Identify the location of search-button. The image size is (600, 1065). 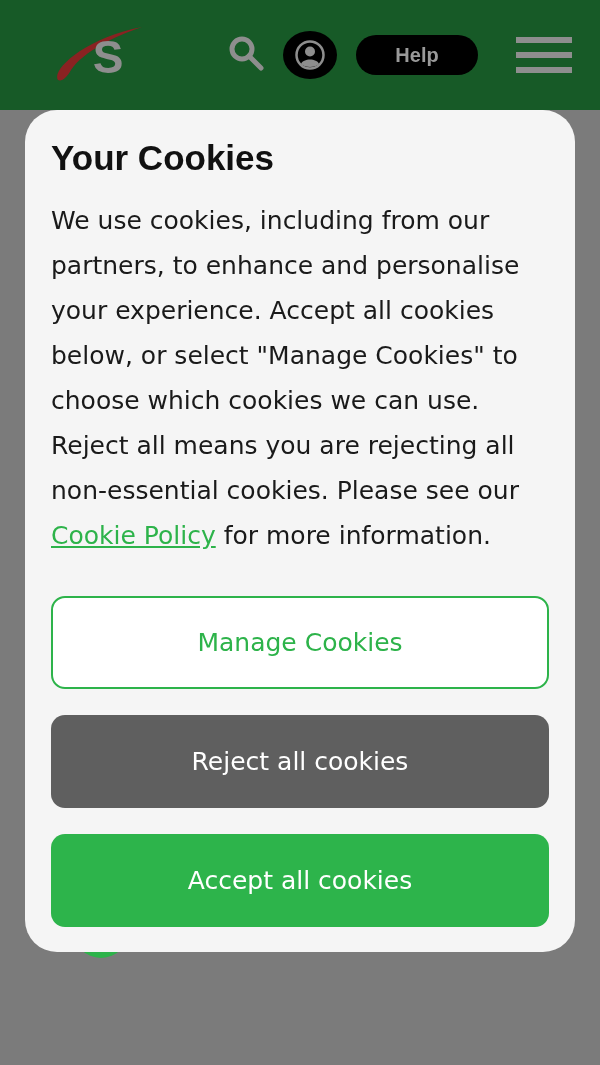
(246, 53).